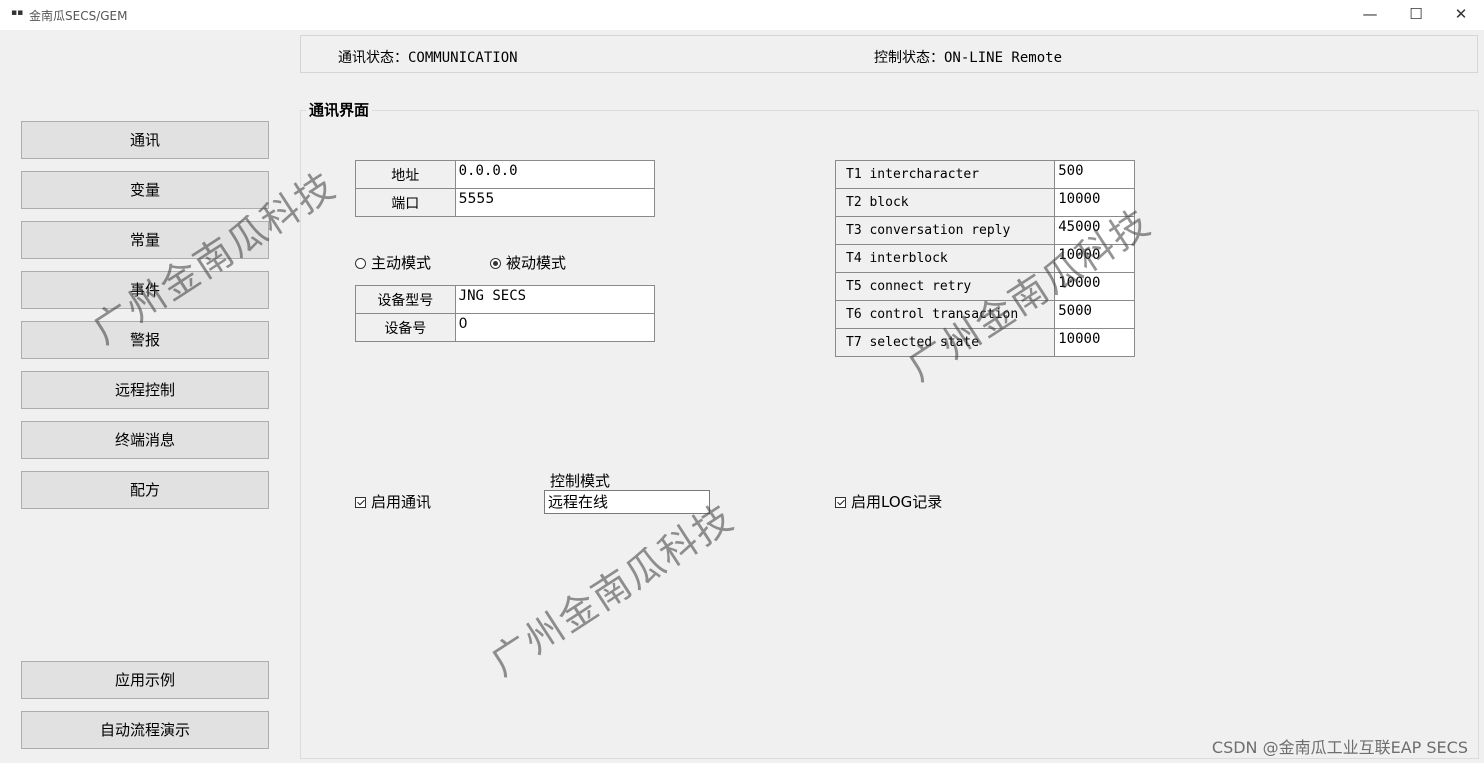 The width and height of the screenshot is (1484, 763). What do you see at coordinates (945, 286) in the screenshot?
I see `timer-label: T5 connect retry` at bounding box center [945, 286].